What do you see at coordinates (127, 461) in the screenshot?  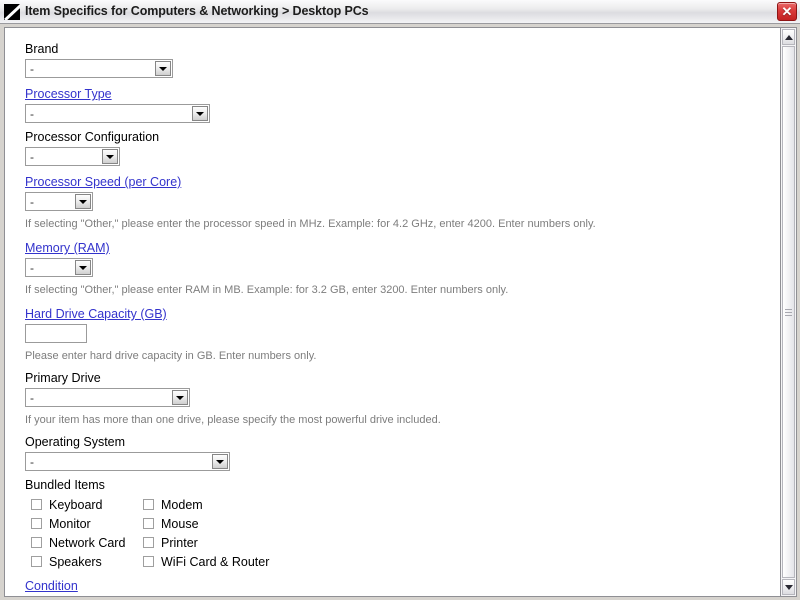 I see `select-operating-system: -` at bounding box center [127, 461].